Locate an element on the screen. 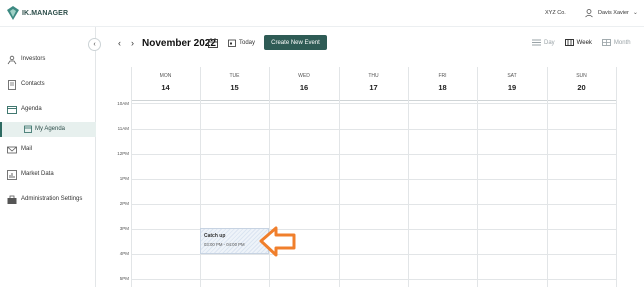 The image size is (644, 287). today-icon is located at coordinates (232, 43).